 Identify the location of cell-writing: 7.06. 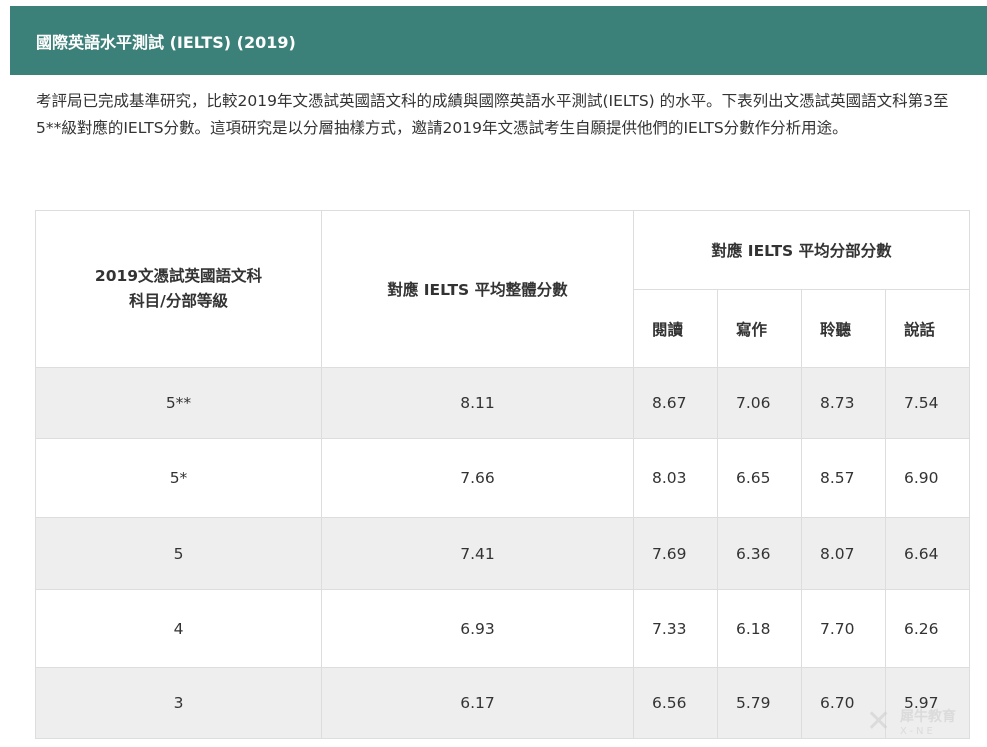
(759, 403).